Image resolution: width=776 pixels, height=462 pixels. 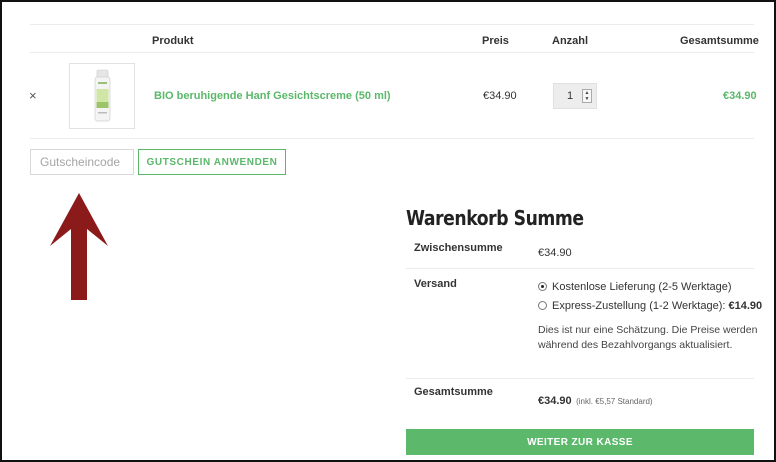 I want to click on product-thumbnail, so click(x=102, y=96).